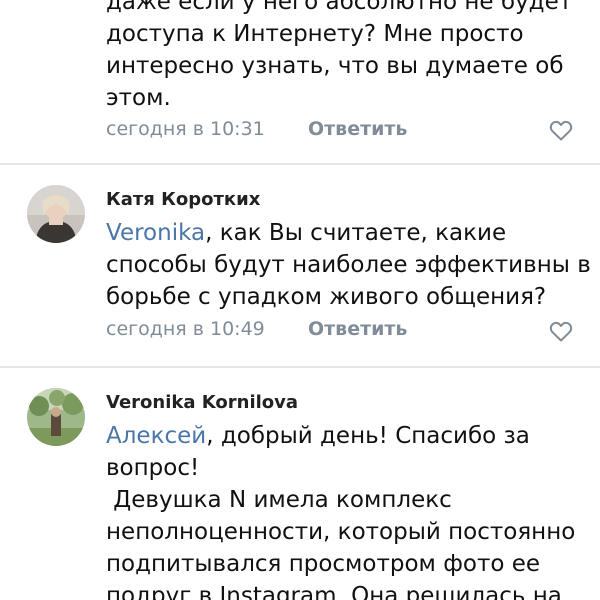  I want to click on comment-text-line: этом., so click(138, 98).